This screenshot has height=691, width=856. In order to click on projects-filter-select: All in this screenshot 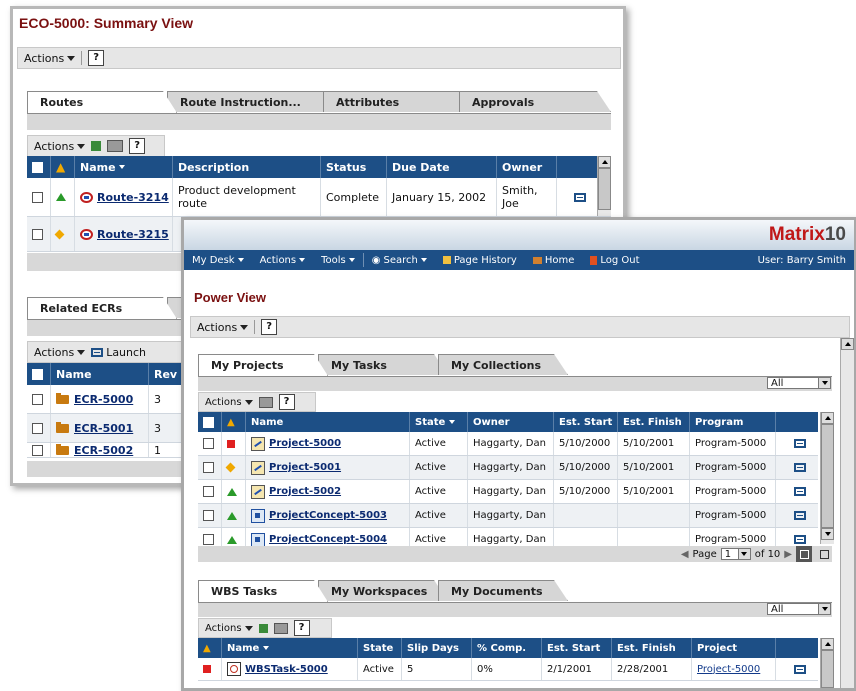, I will do `click(799, 383)`.